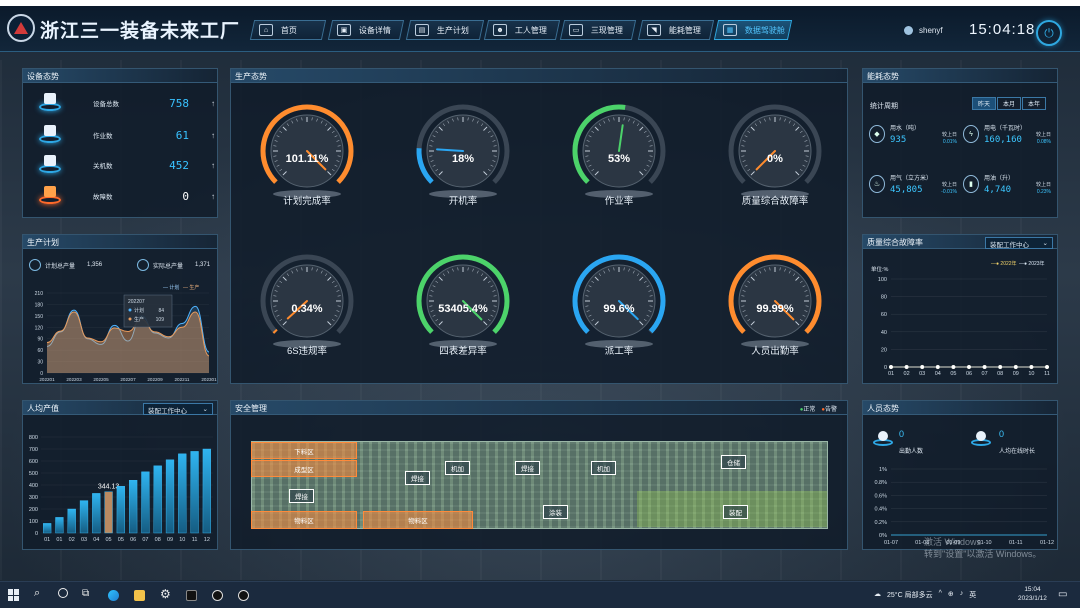 This screenshot has width=1080, height=608. What do you see at coordinates (676, 30) in the screenshot?
I see `nav-energy: ◥ 能耗管理` at bounding box center [676, 30].